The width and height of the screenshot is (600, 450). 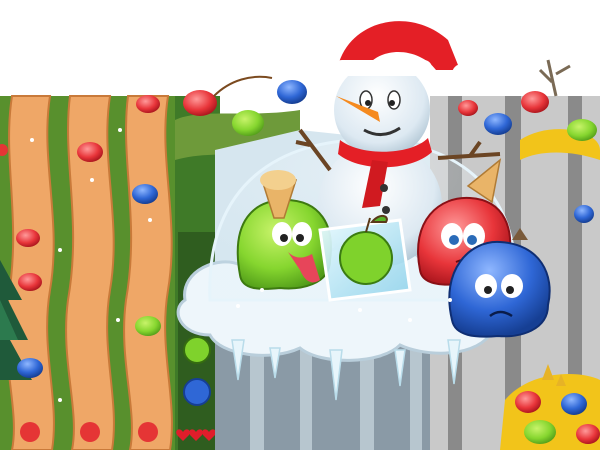 What do you see at coordinates (243, 86) in the screenshot?
I see `fishing-rod` at bounding box center [243, 86].